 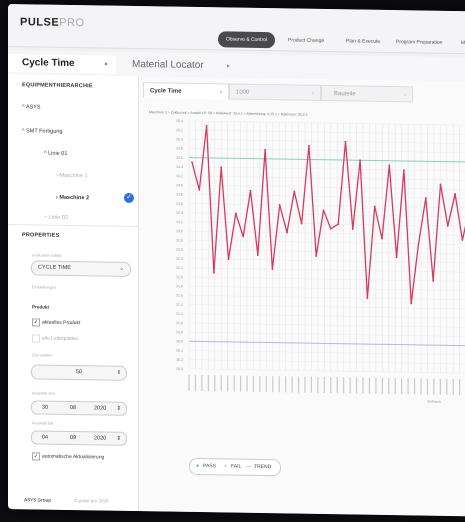 What do you see at coordinates (275, 92) in the screenshot?
I see `chart-tab-1000: 1000 ›` at bounding box center [275, 92].